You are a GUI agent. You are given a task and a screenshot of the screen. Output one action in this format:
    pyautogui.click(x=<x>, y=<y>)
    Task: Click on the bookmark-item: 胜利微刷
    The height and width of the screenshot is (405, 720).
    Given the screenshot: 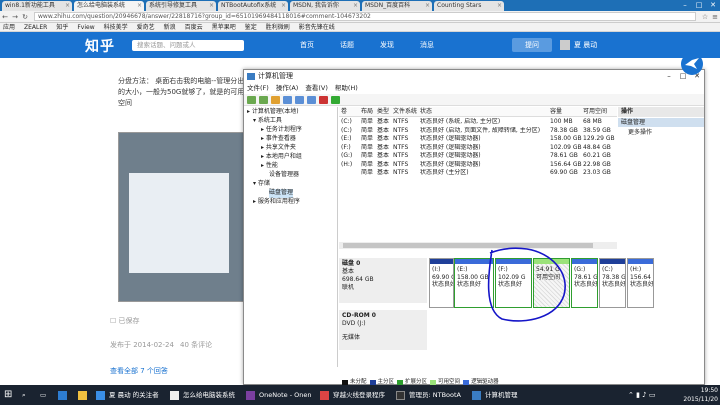 What is the action you would take?
    pyautogui.click(x=278, y=27)
    